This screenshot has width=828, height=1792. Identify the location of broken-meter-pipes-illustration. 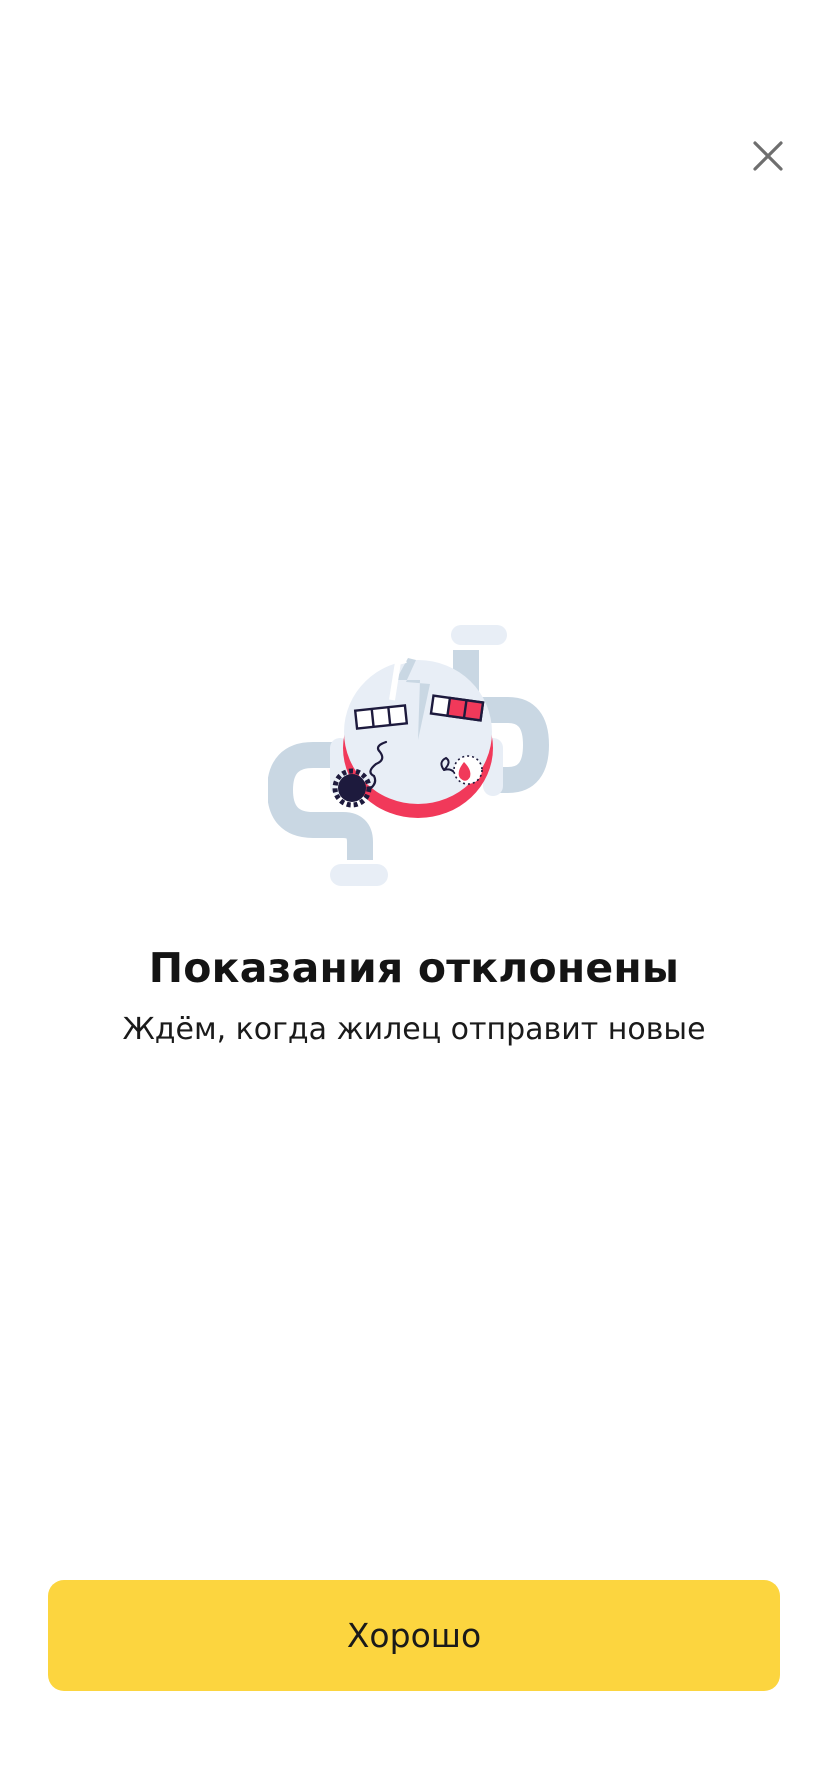
(408, 755).